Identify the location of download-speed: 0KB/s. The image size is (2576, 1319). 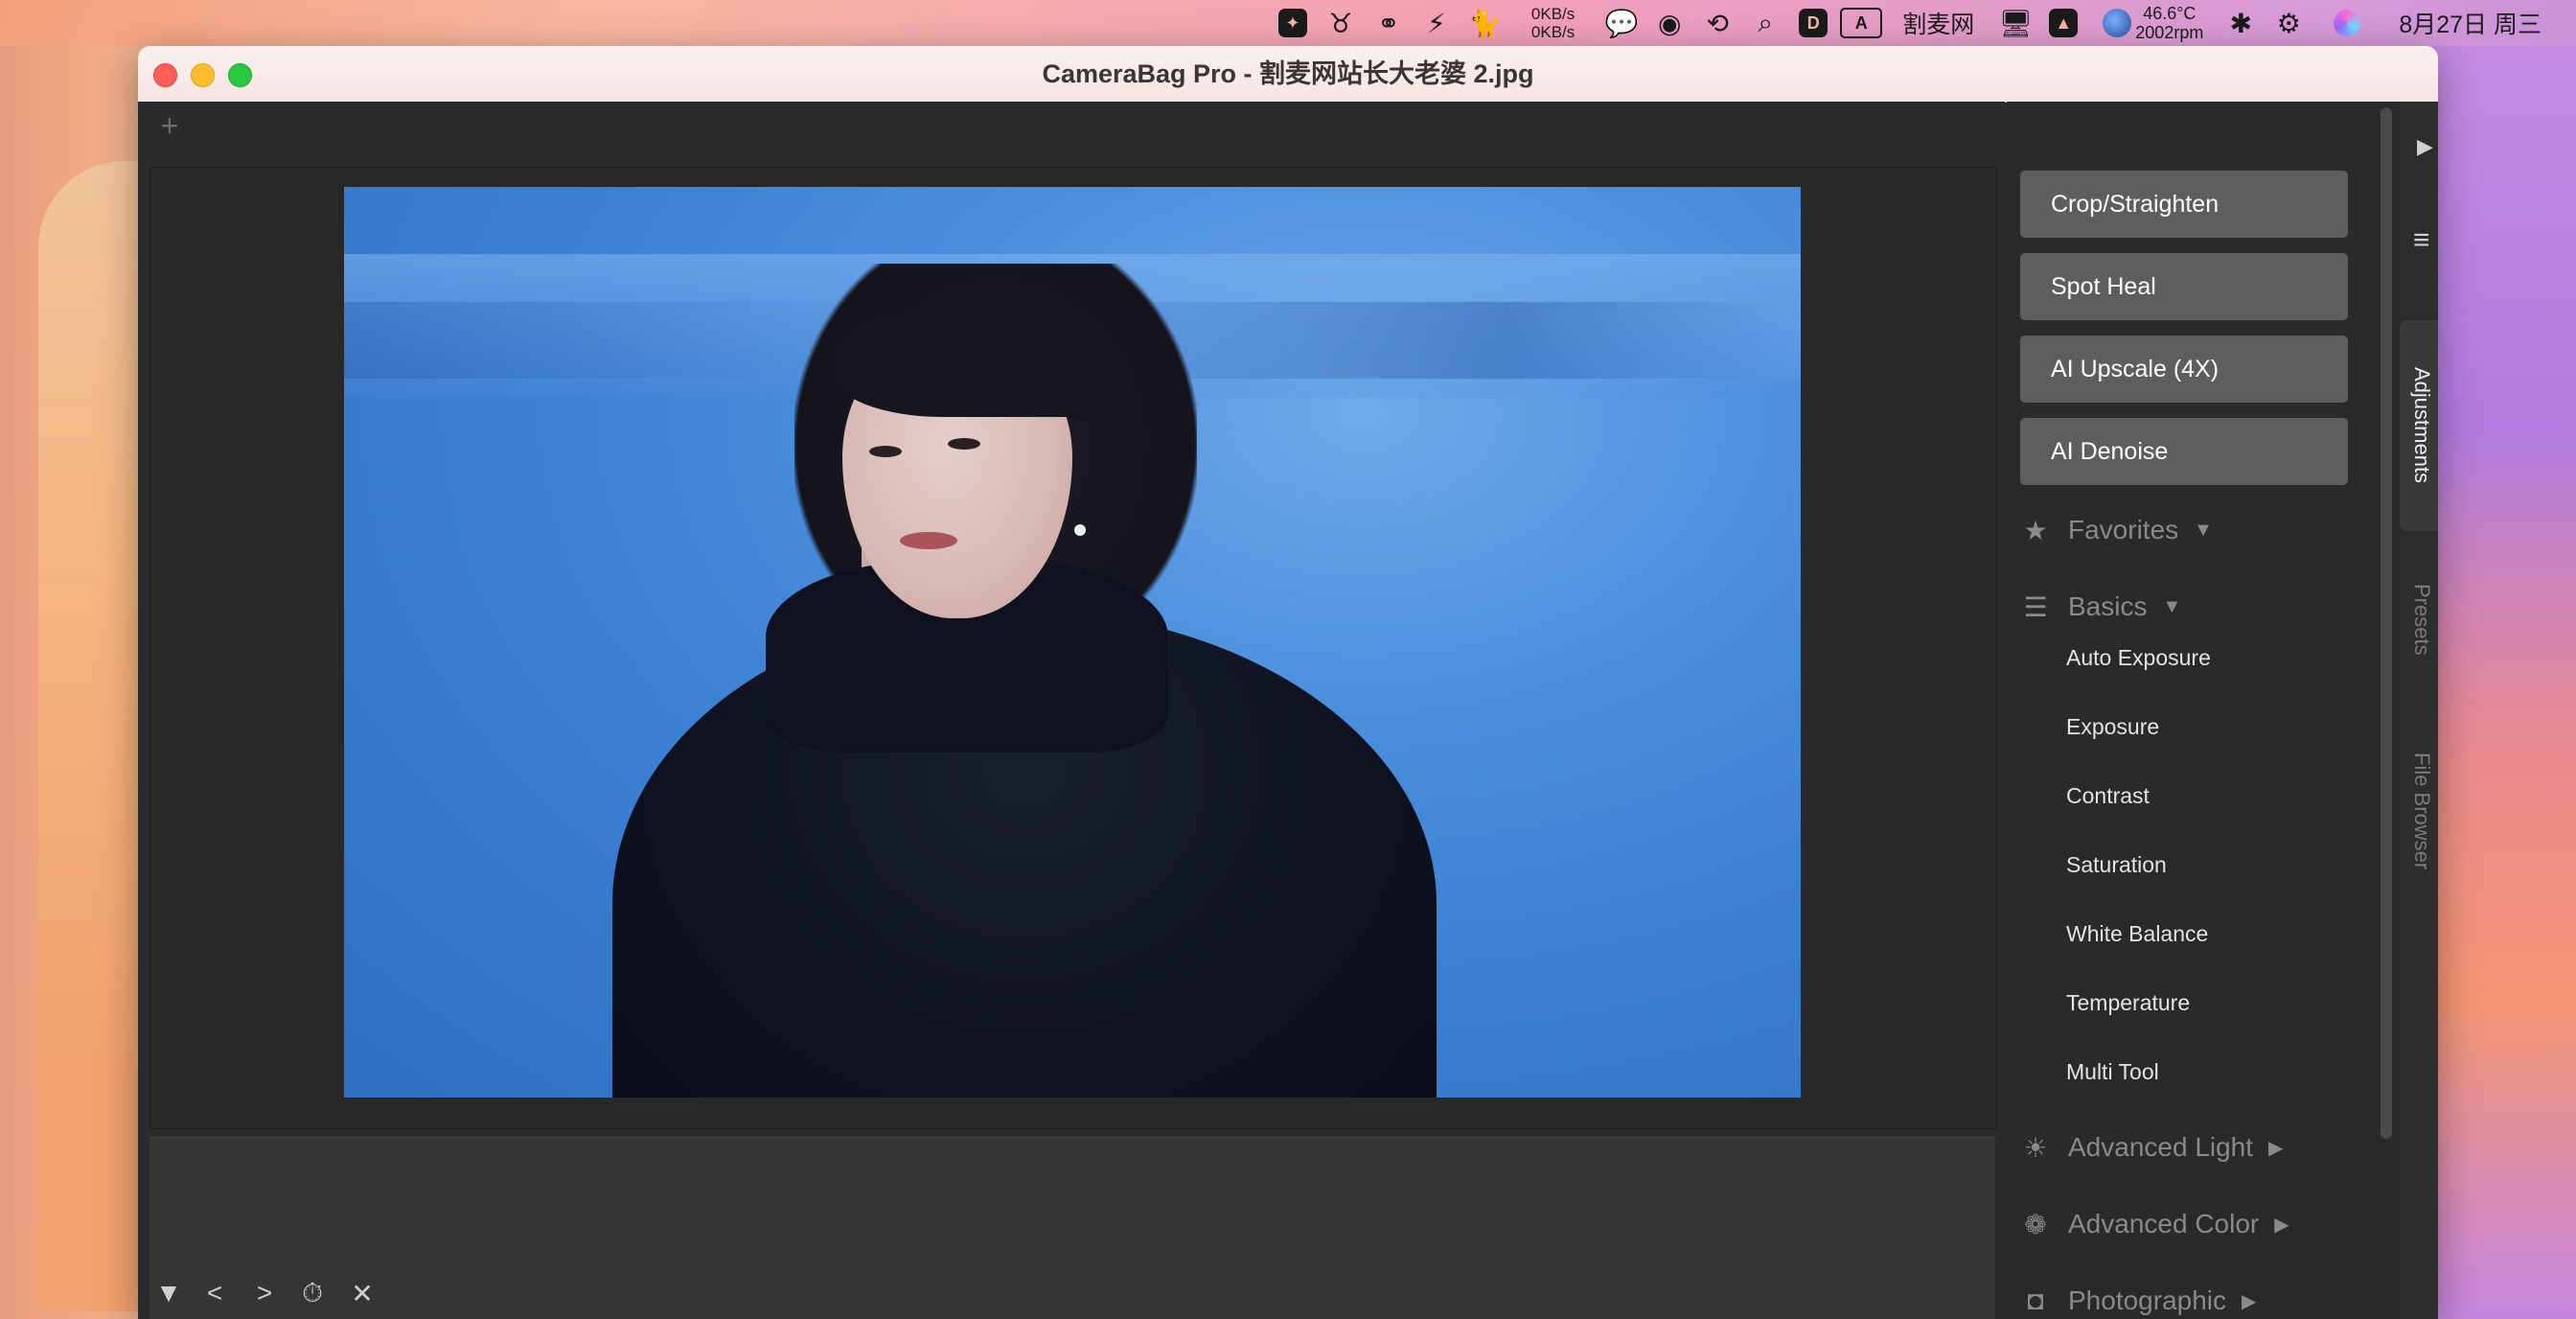
(1553, 32).